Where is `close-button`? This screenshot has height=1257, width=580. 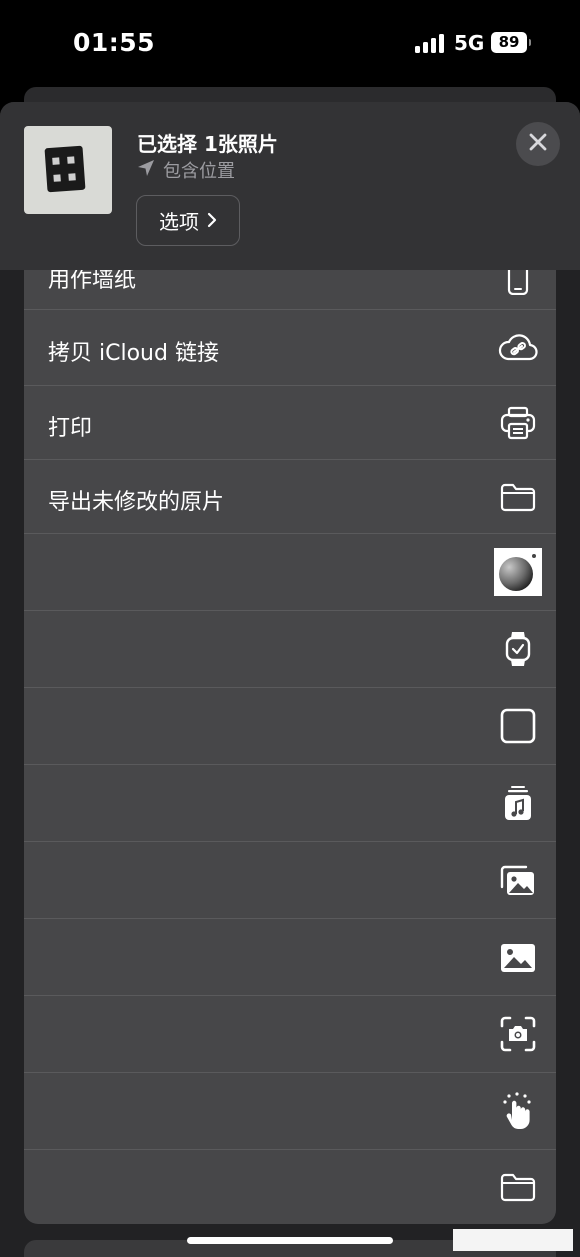
close-button is located at coordinates (538, 144).